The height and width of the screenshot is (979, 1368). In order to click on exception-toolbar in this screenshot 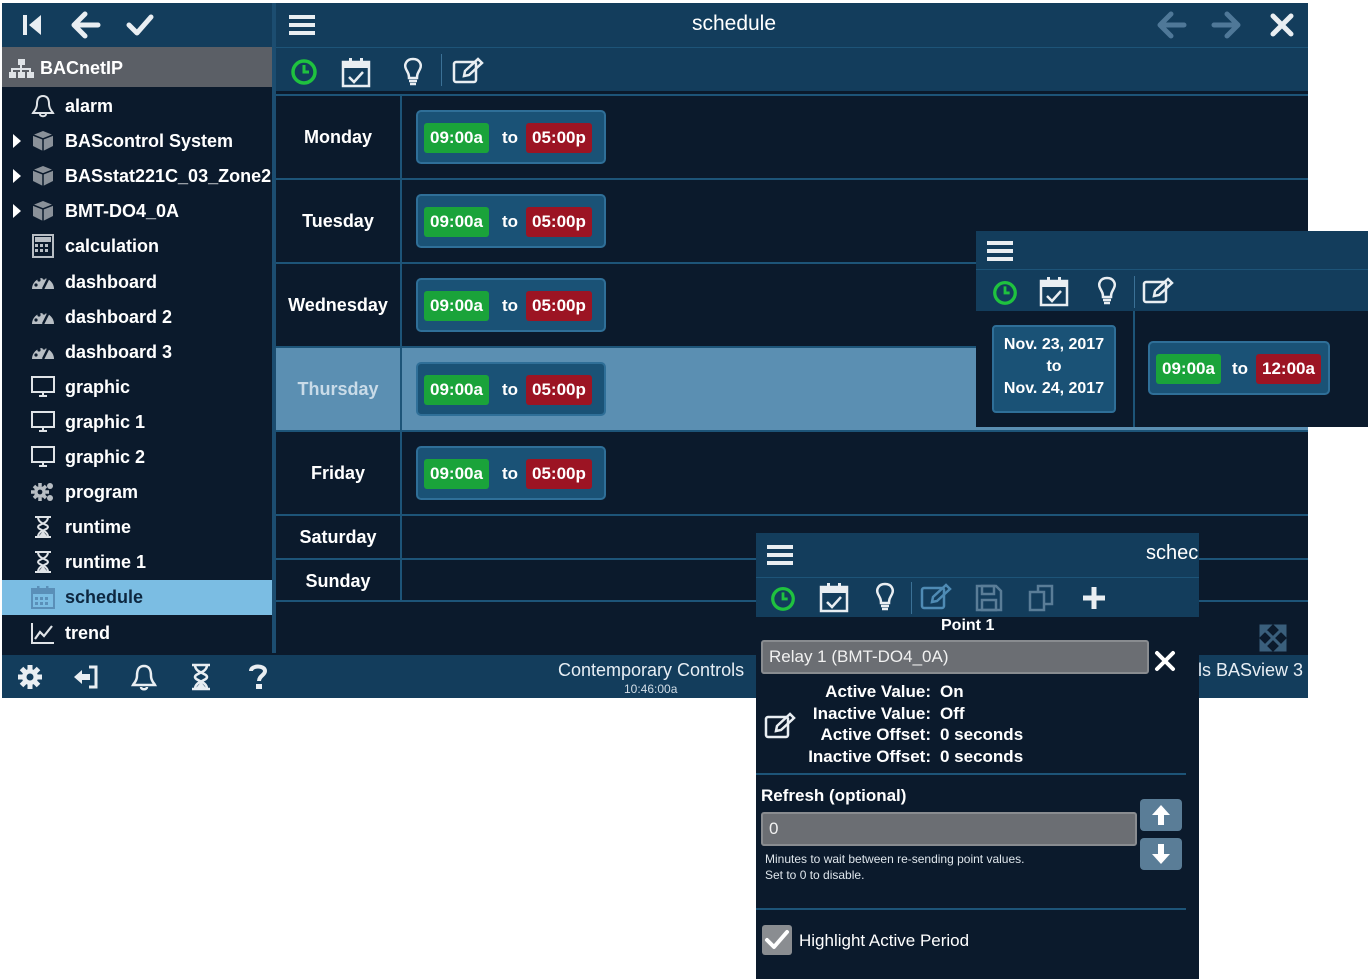, I will do `click(1172, 290)`.